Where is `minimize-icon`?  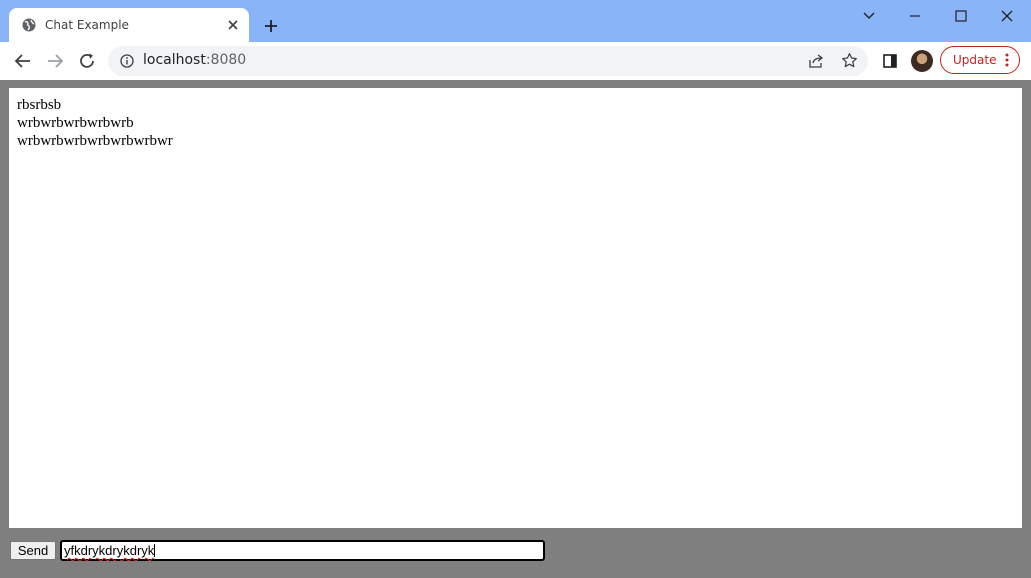
minimize-icon is located at coordinates (915, 16).